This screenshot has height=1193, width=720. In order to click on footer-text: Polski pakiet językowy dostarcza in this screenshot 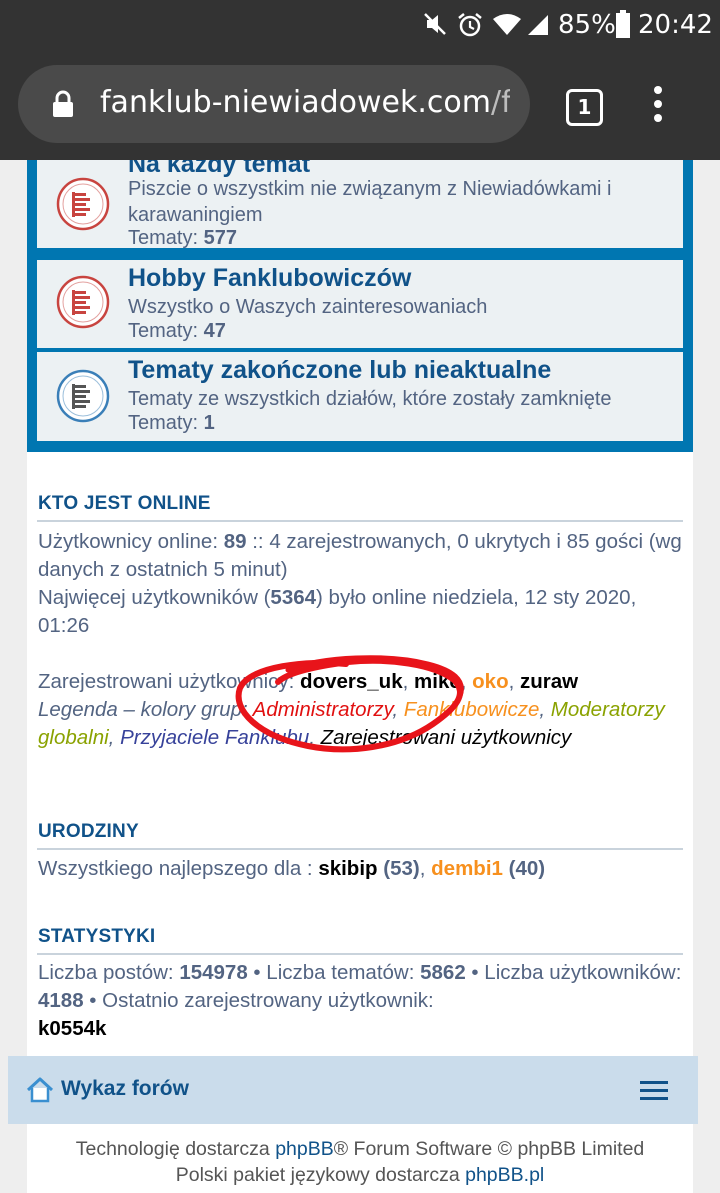, I will do `click(320, 1175)`.